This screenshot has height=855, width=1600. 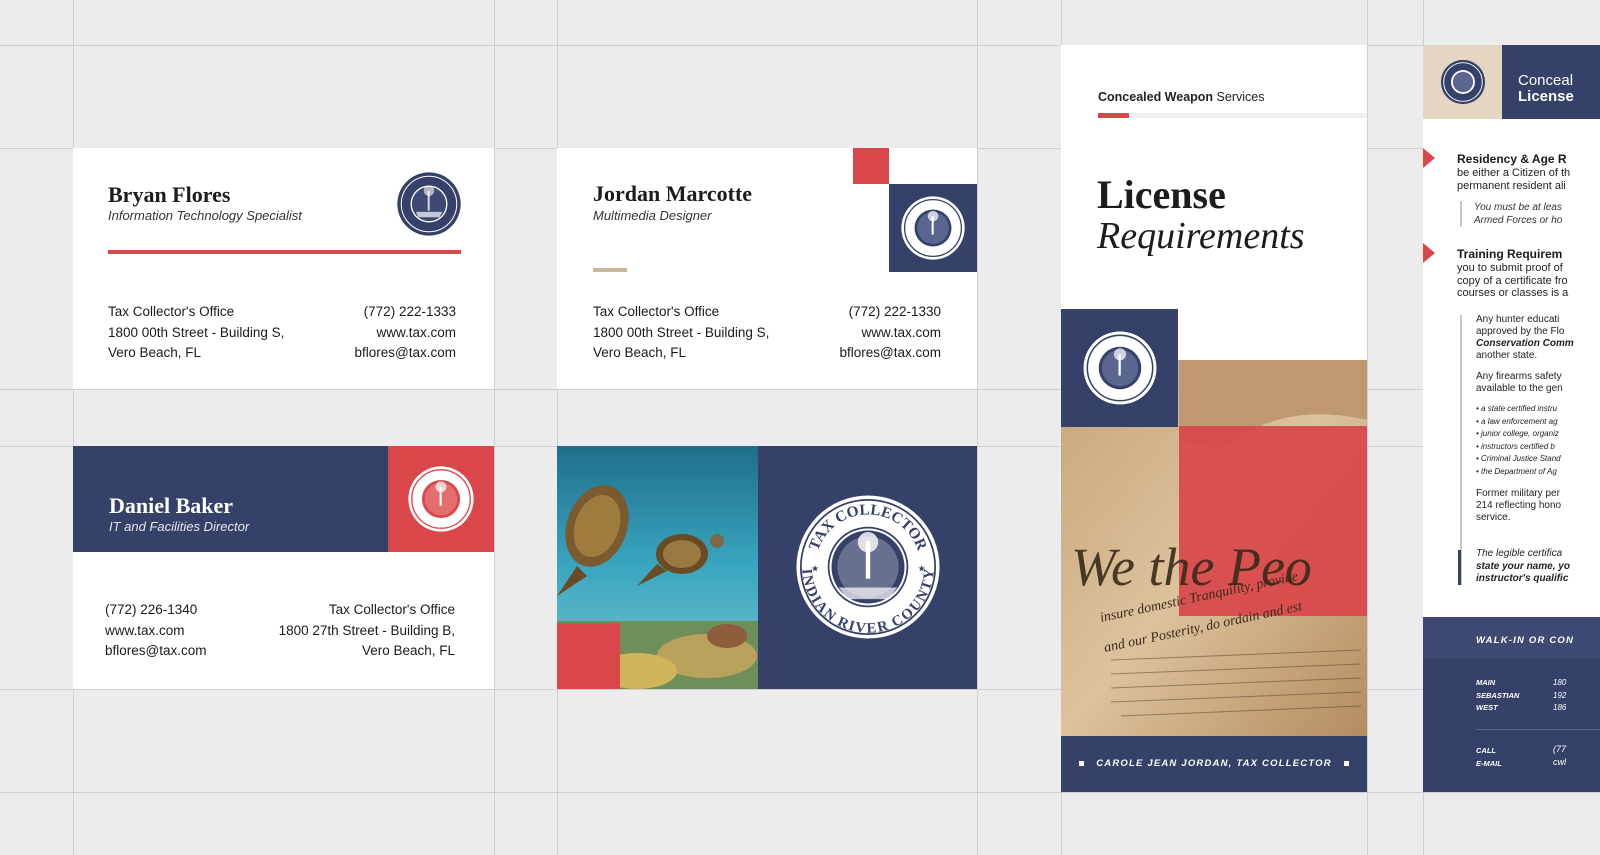 What do you see at coordinates (1559, 756) in the screenshot?
I see `contact-values: (77 cwl` at bounding box center [1559, 756].